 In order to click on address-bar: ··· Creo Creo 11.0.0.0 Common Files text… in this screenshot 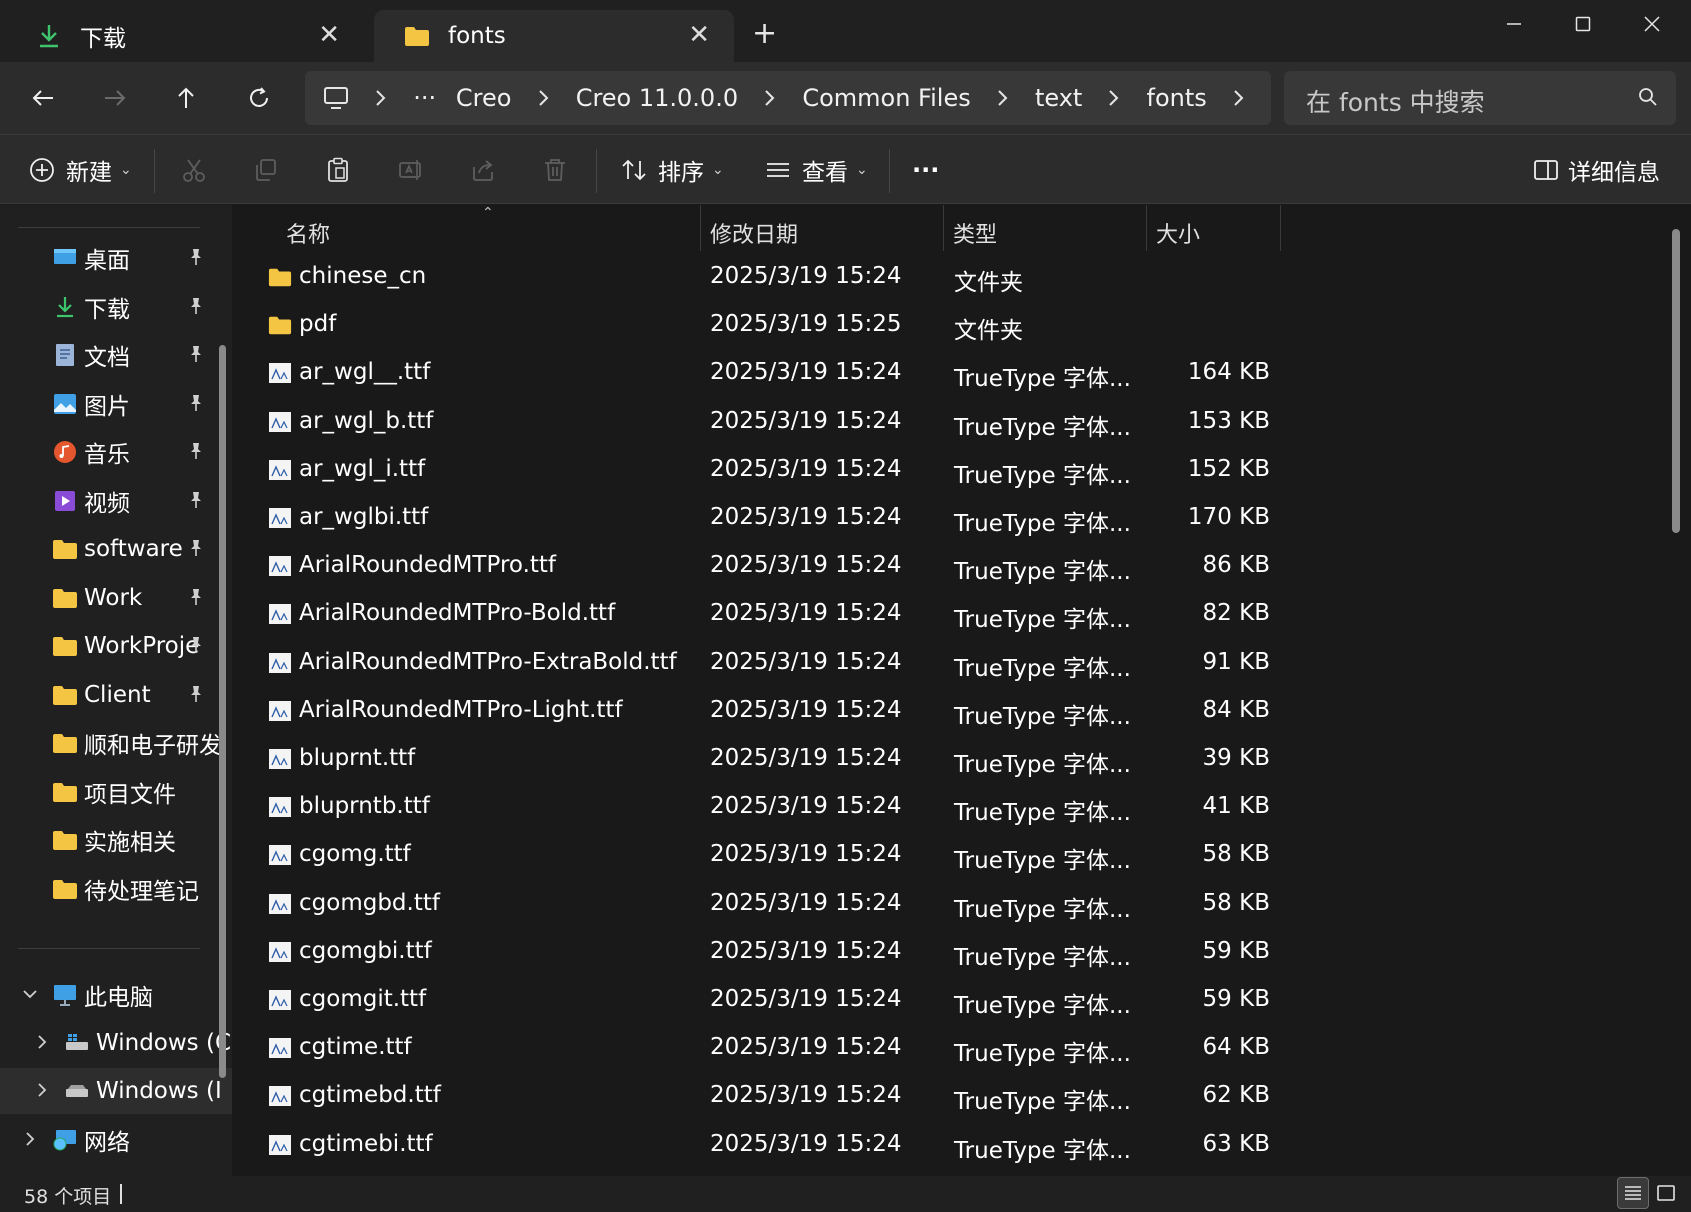, I will do `click(788, 98)`.